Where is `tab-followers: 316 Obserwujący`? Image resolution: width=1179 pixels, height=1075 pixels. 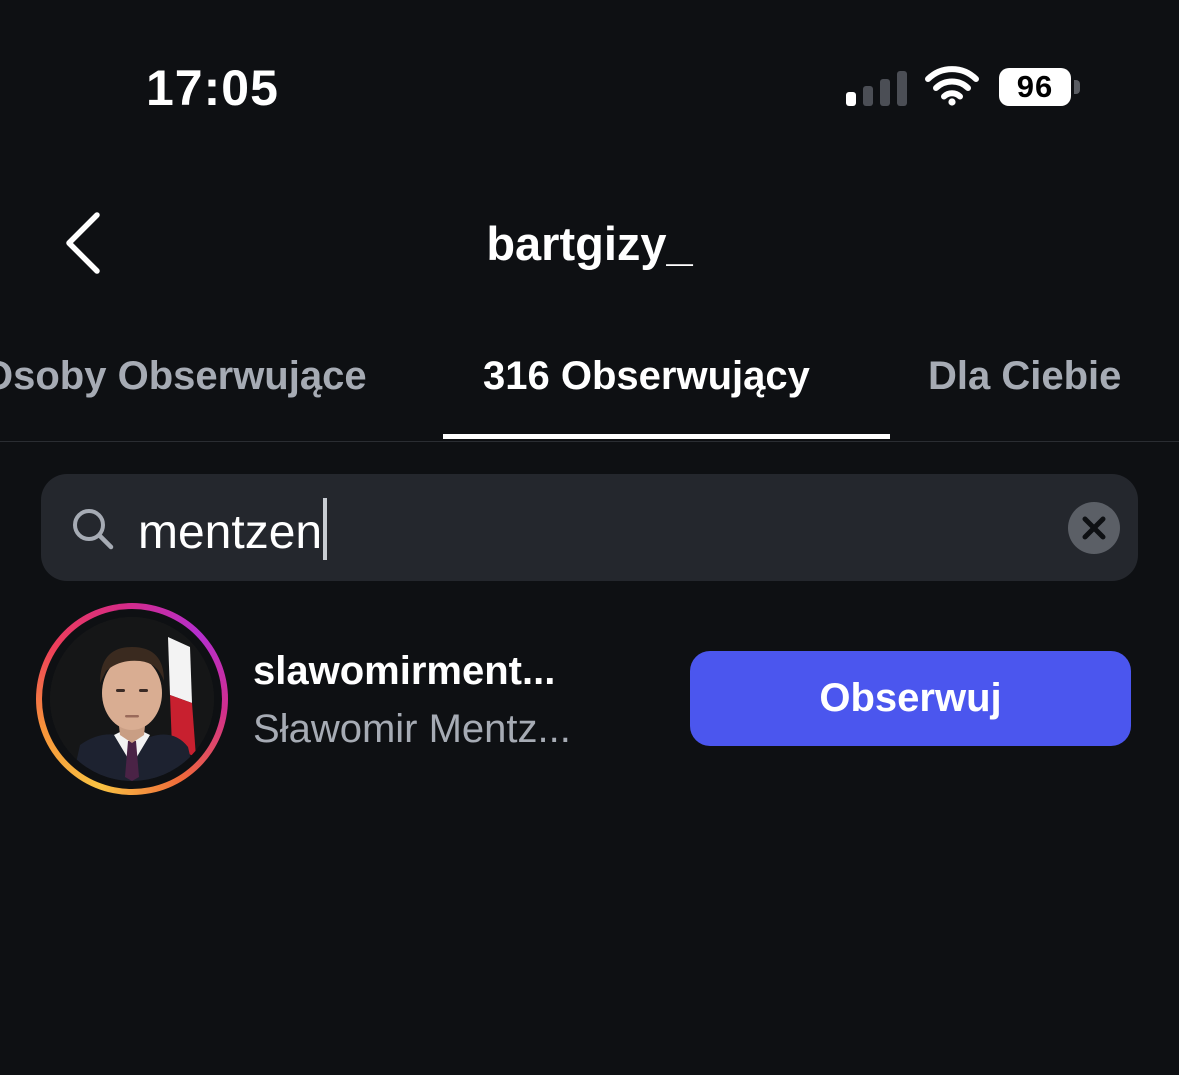 tab-followers: 316 Obserwujący is located at coordinates (646, 376).